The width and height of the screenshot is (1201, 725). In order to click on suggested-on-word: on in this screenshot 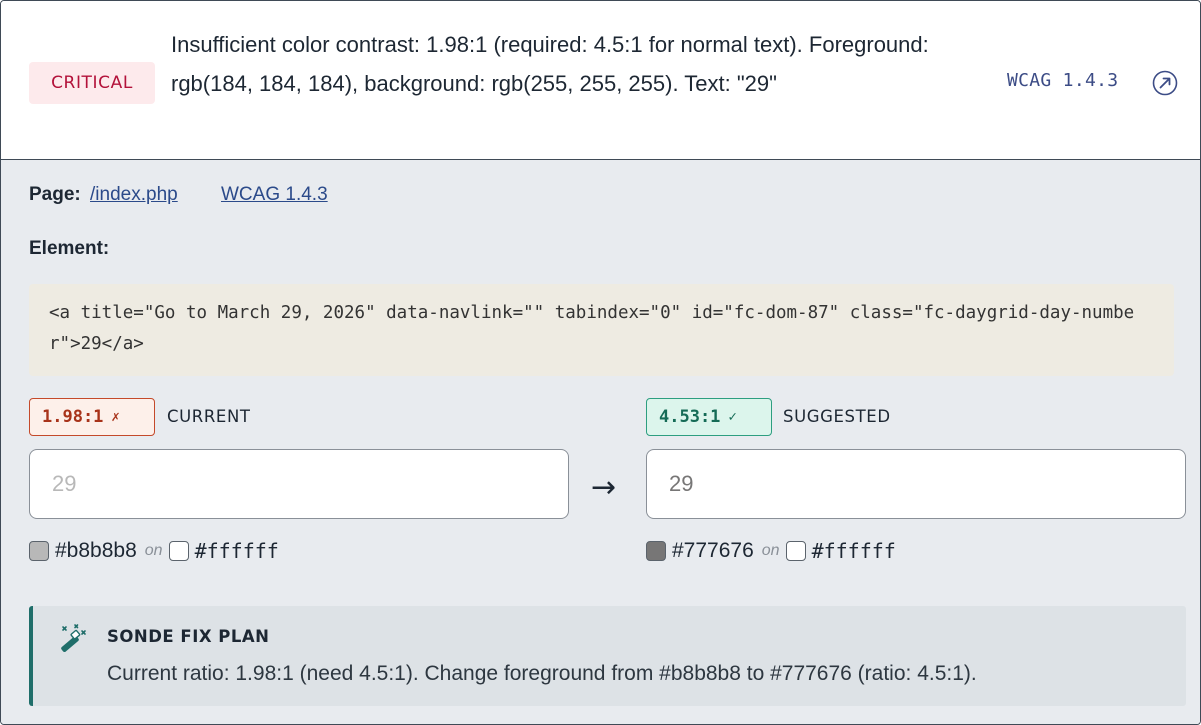, I will do `click(770, 550)`.